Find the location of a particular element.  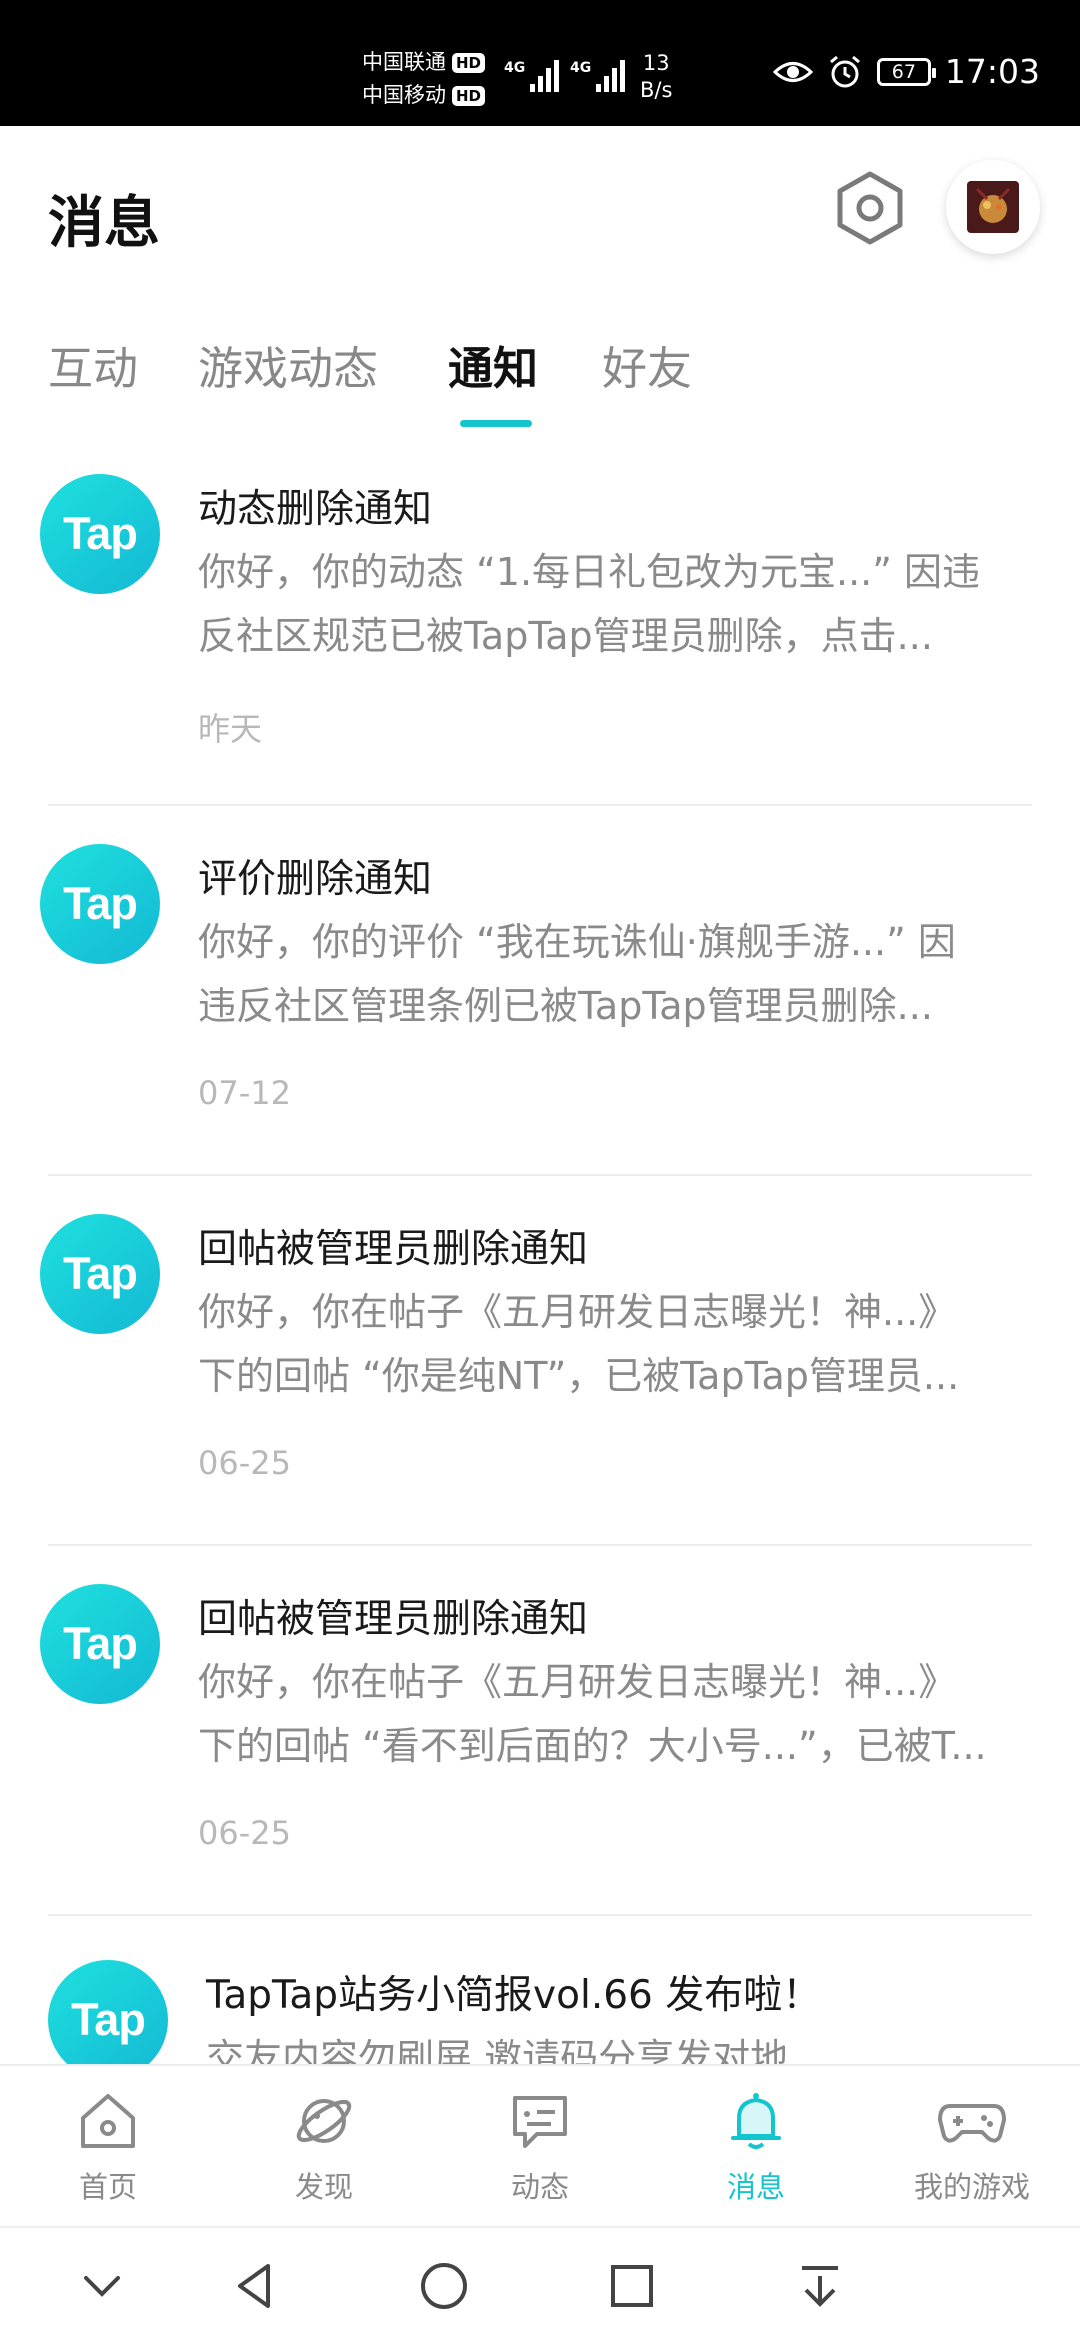

planet-icon is located at coordinates (324, 2121).